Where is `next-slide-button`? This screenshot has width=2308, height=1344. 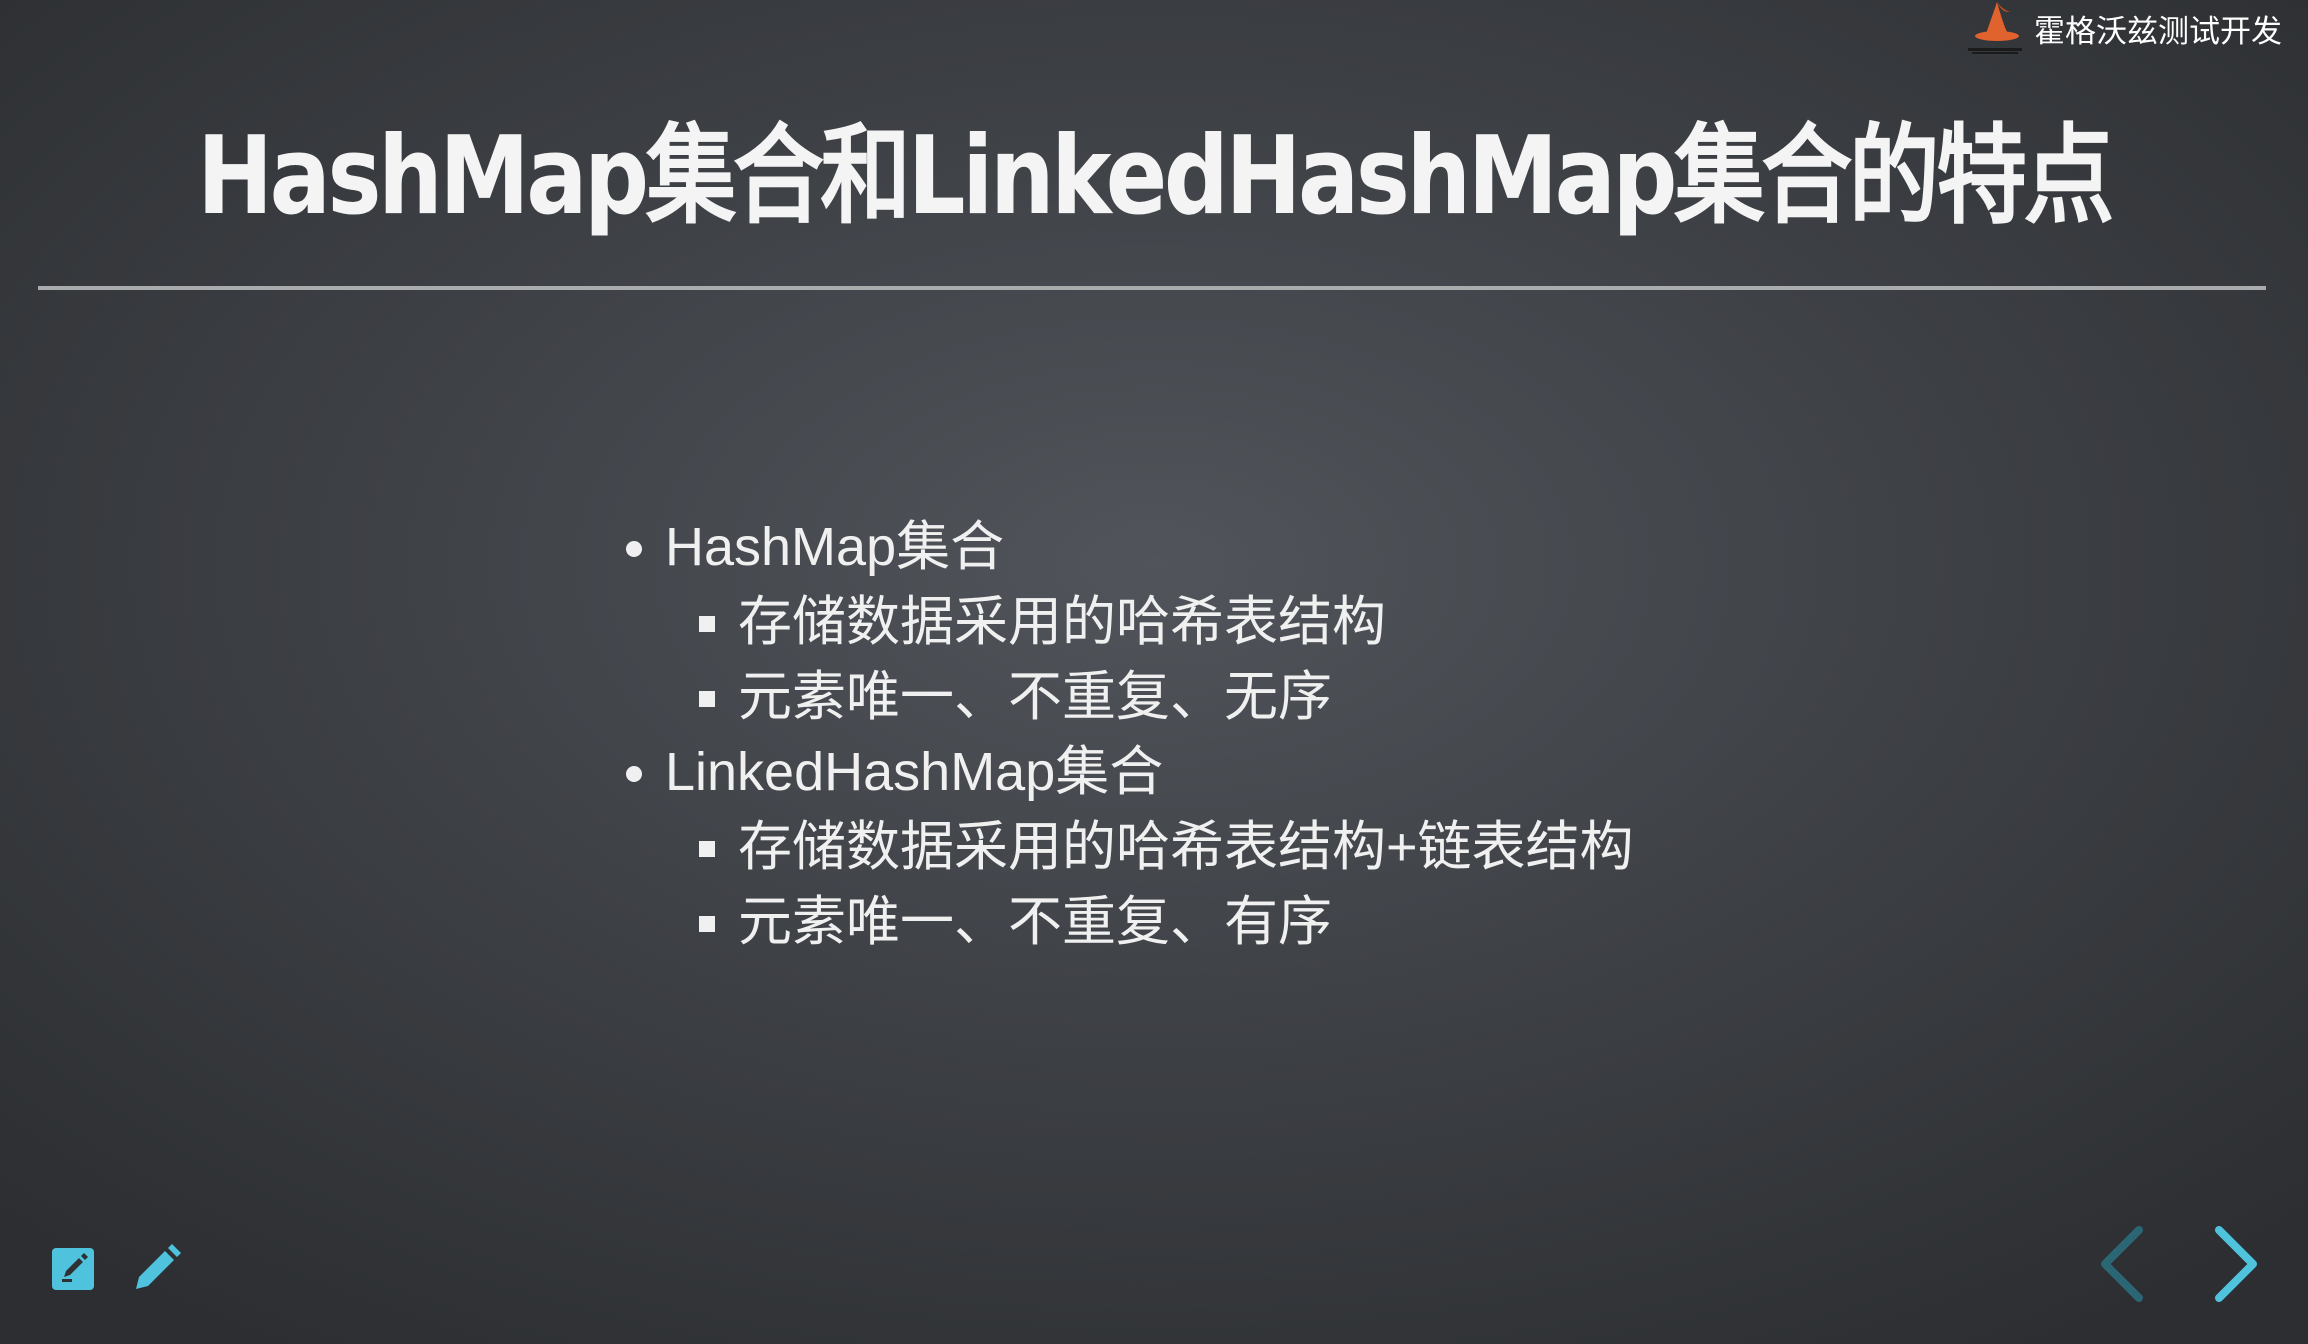
next-slide-button is located at coordinates (2236, 1264).